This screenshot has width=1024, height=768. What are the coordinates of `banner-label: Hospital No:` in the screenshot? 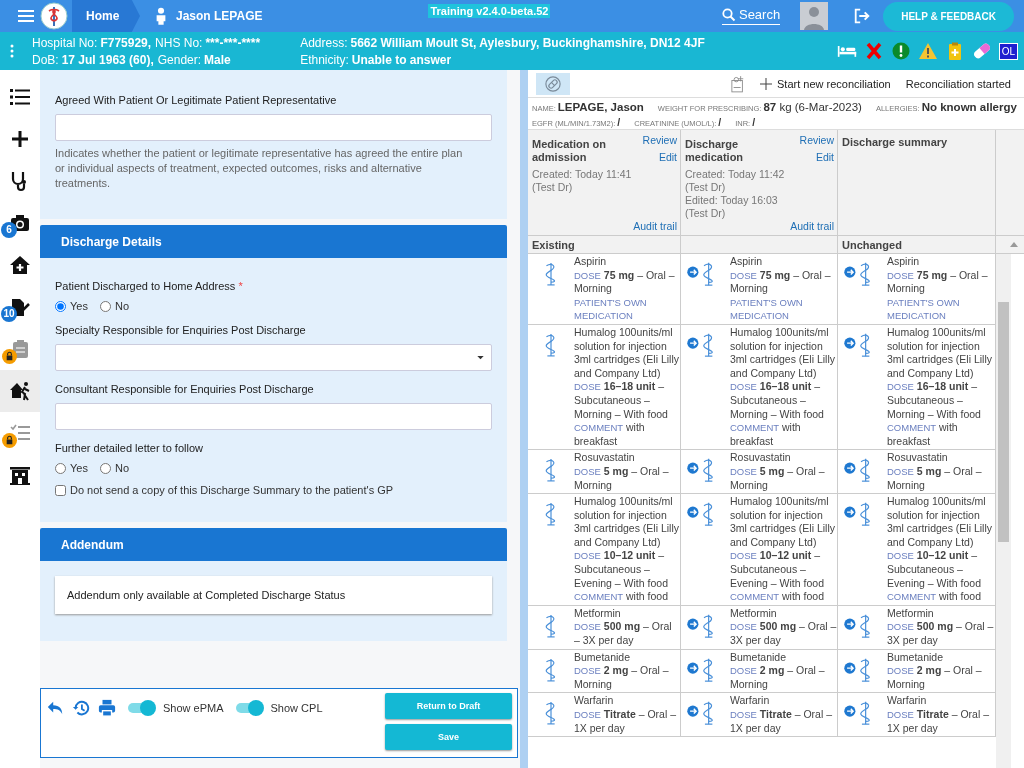 It's located at (65, 42).